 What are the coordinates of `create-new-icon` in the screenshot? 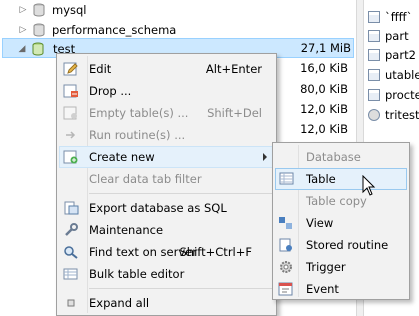 It's located at (70, 157).